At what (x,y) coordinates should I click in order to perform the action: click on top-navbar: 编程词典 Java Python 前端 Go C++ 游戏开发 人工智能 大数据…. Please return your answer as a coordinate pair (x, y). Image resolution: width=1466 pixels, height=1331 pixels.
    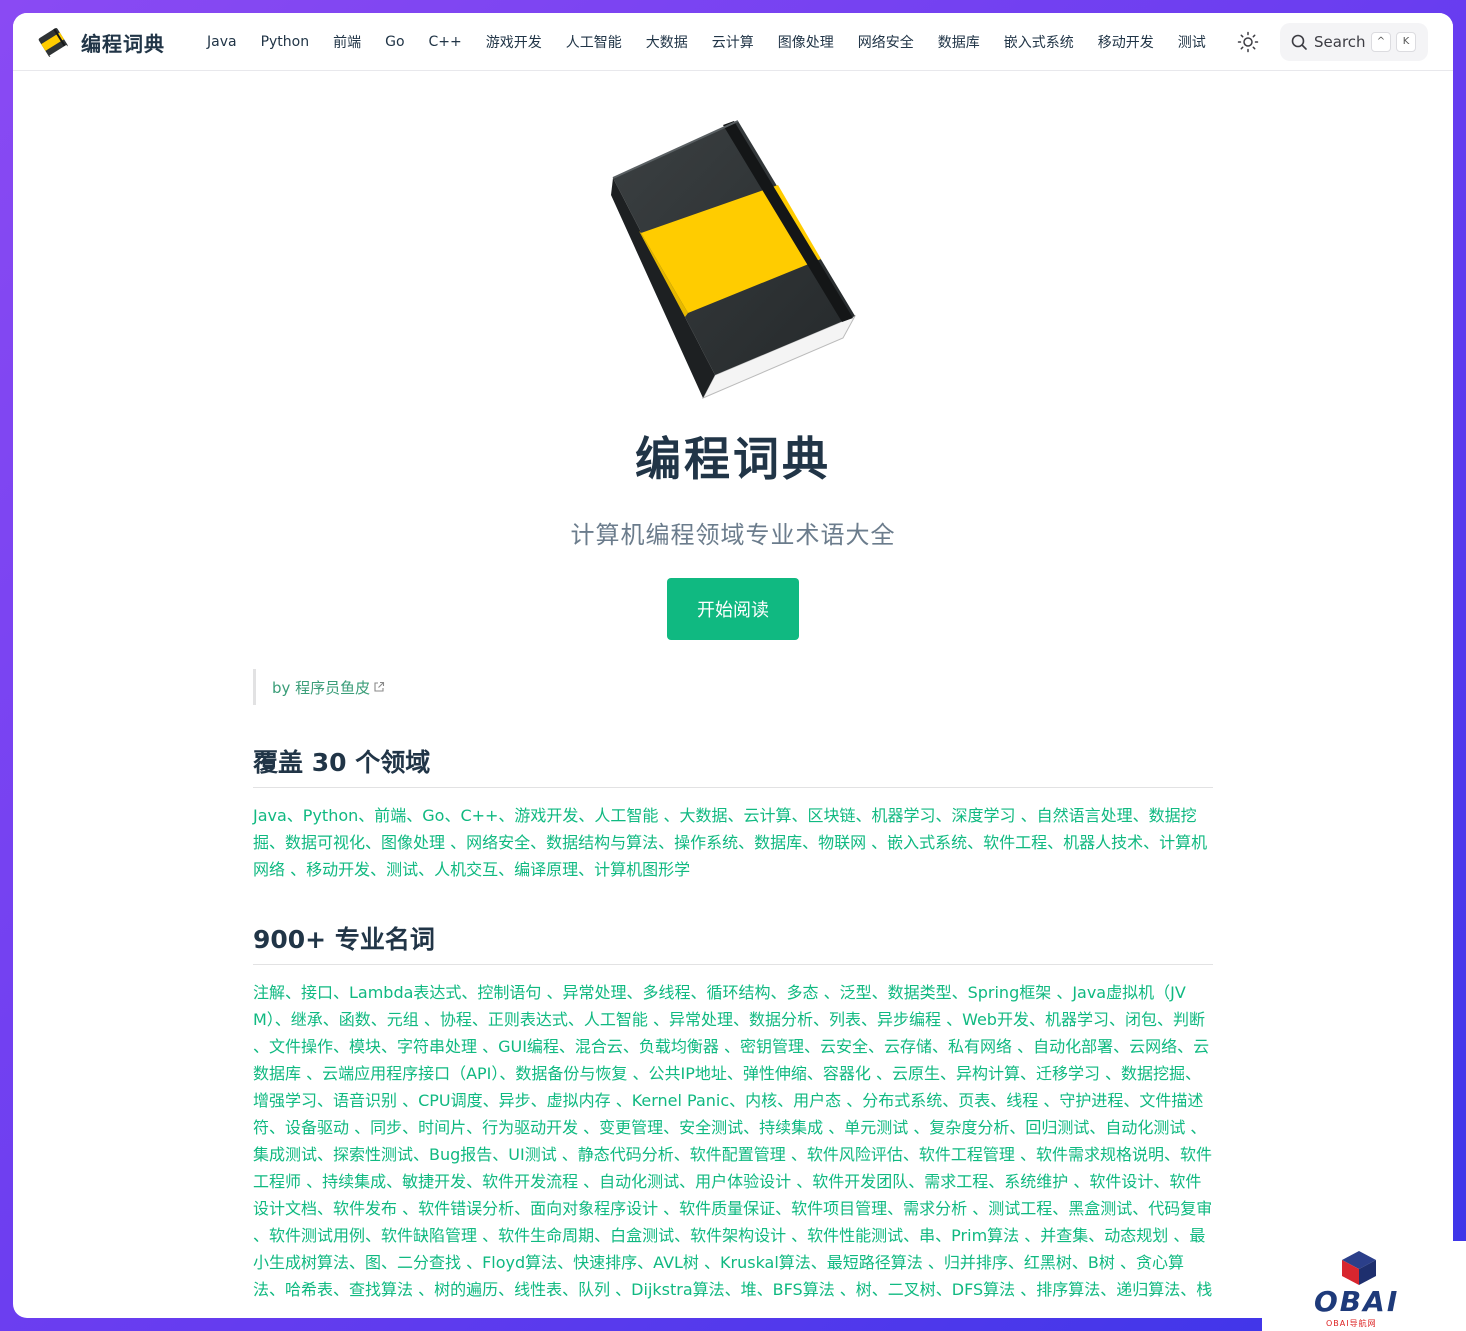
    Looking at the image, I should click on (733, 42).